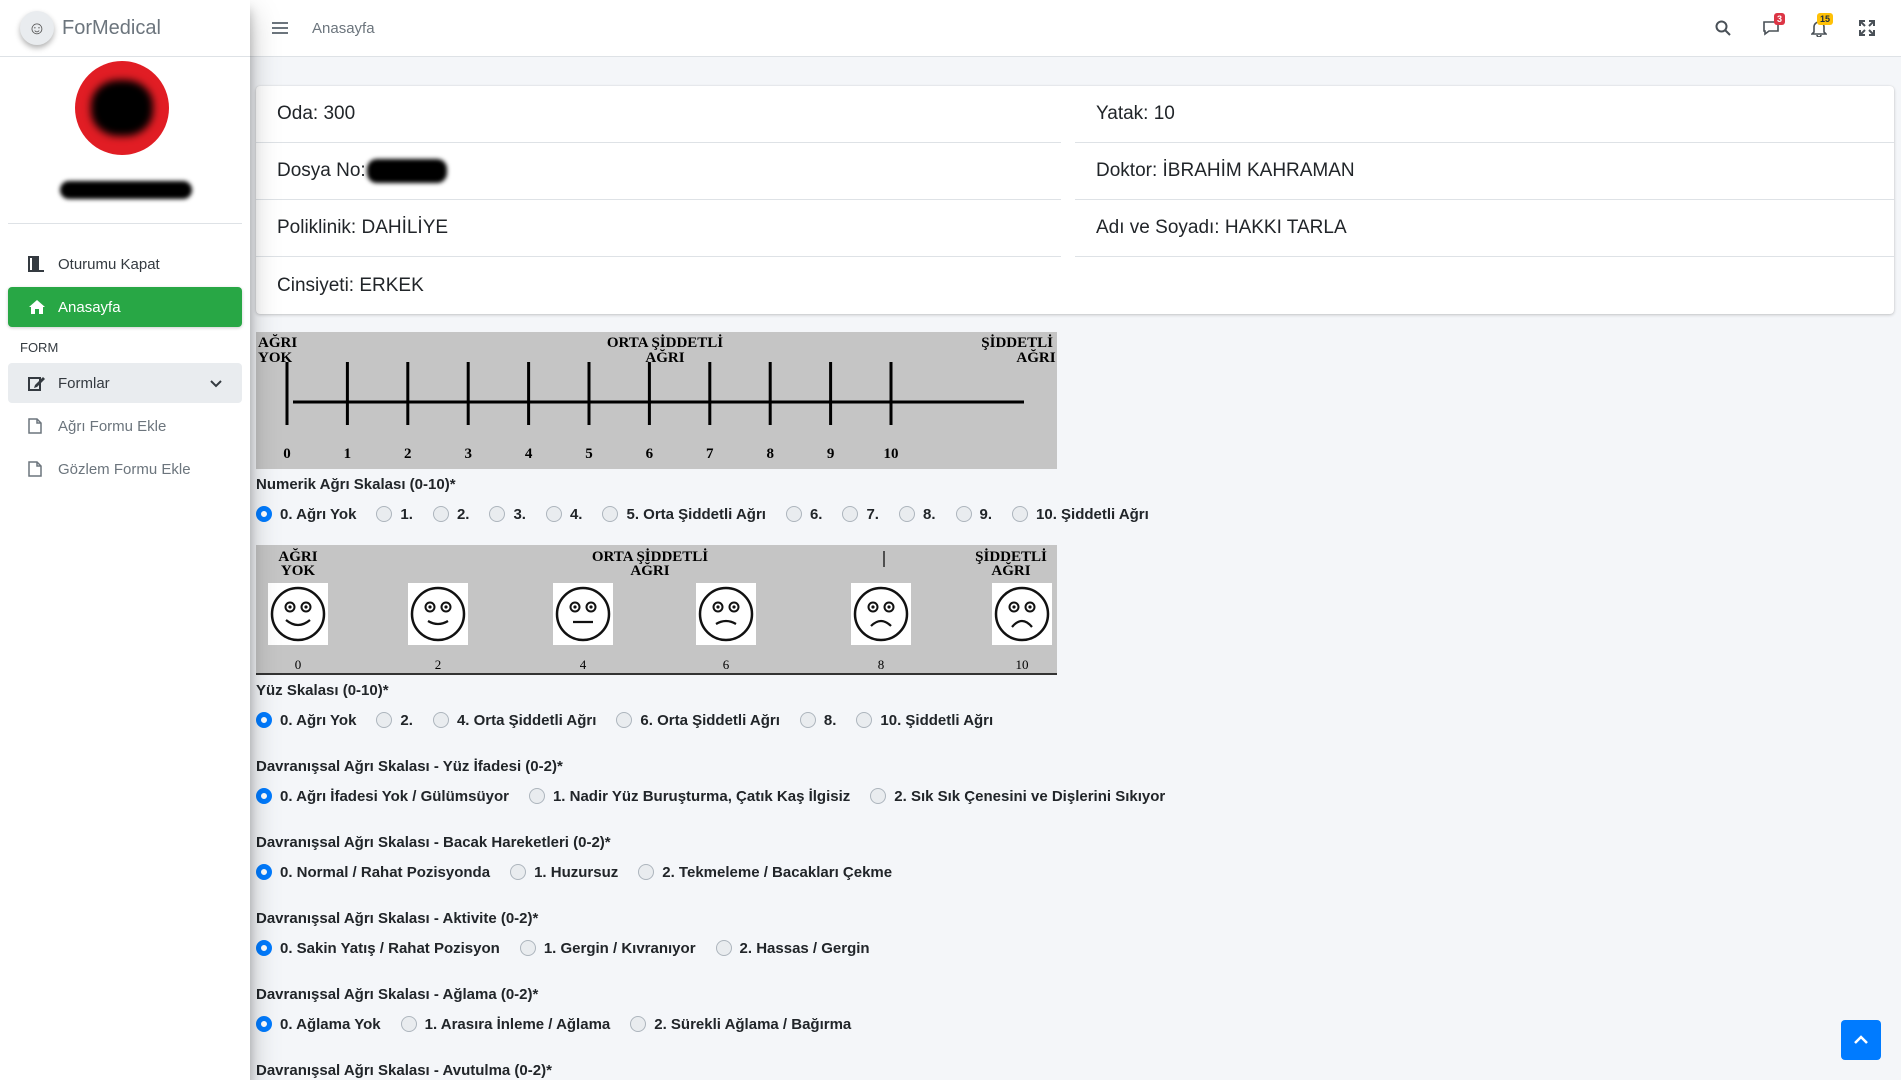 The image size is (1901, 1080). Describe the element at coordinates (468, 454) in the screenshot. I see `scale-tick-label: 3` at that location.